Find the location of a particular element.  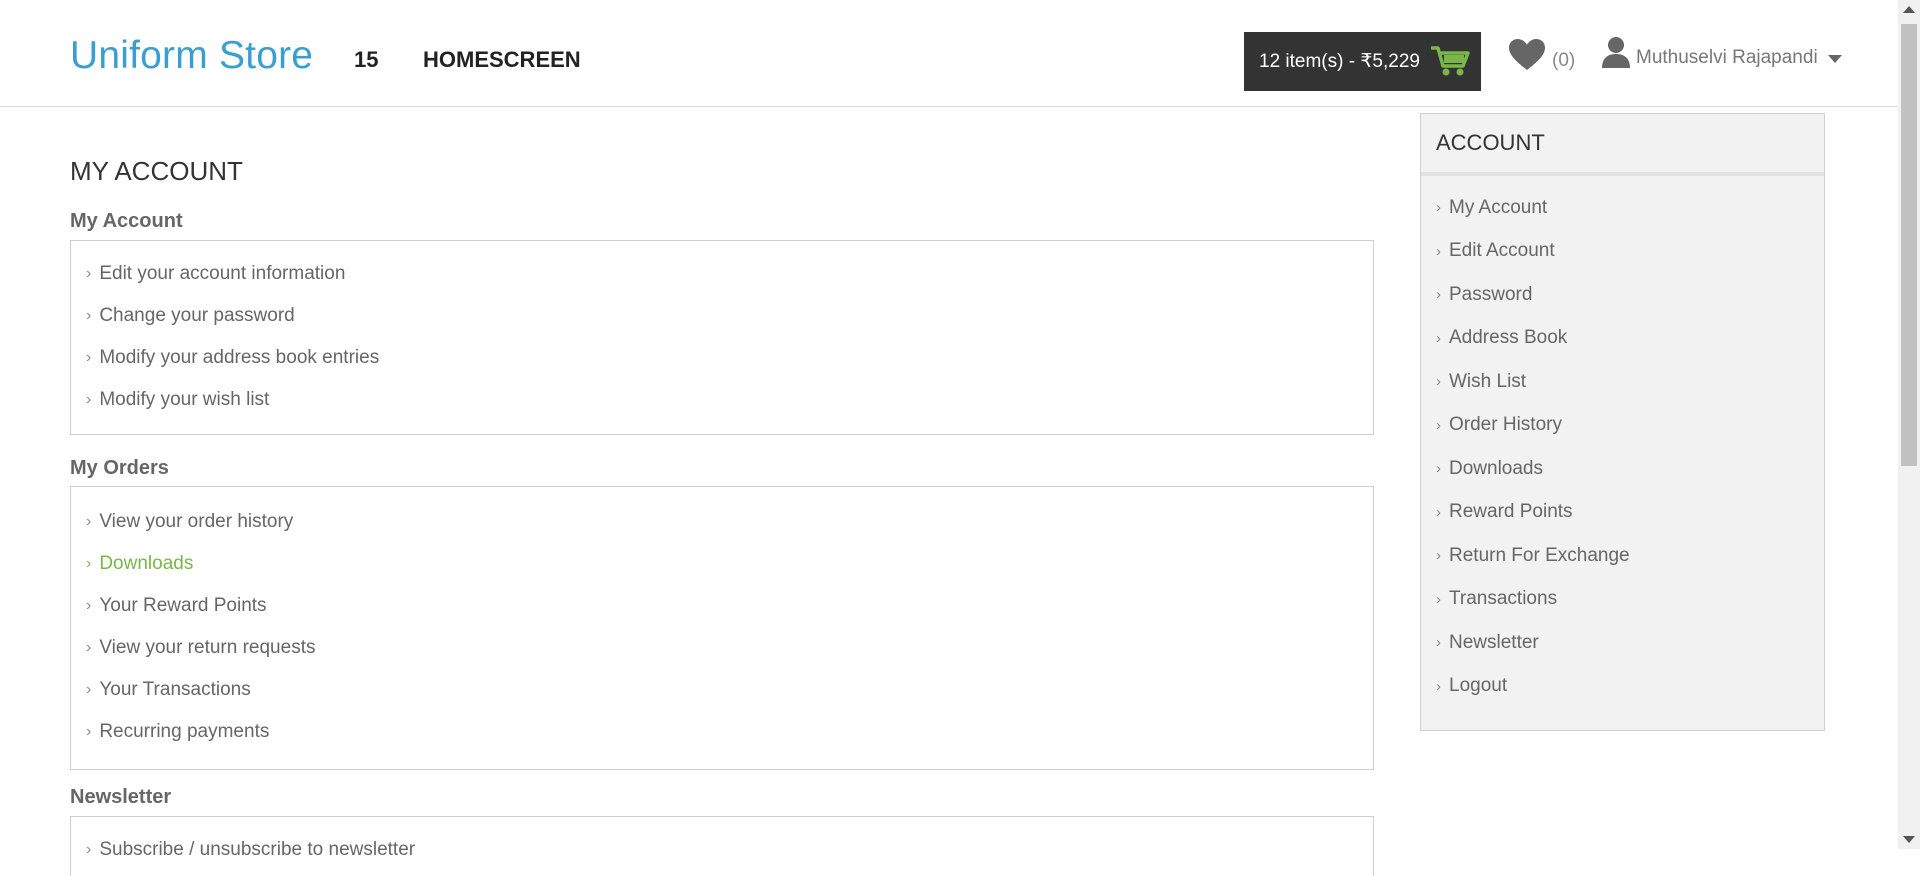

scroll-up-icon is located at coordinates (1909, 9).